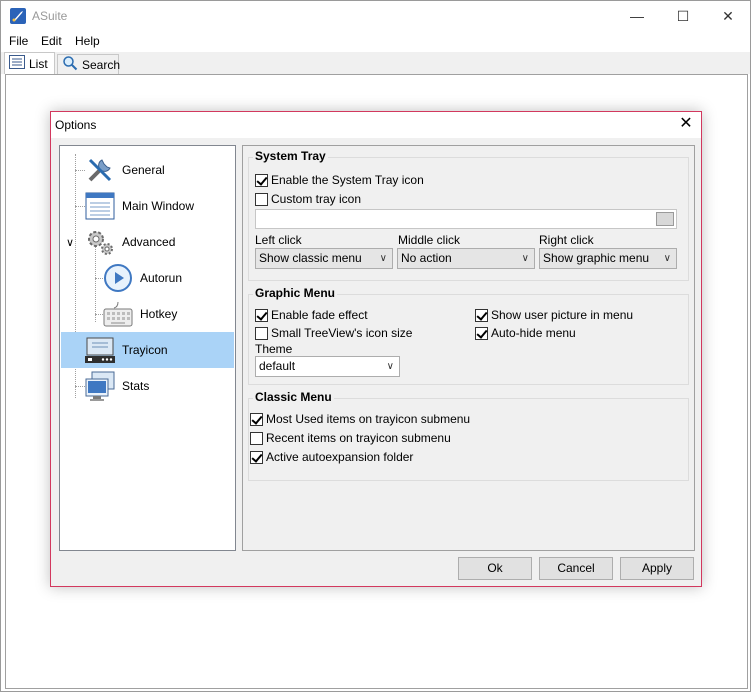 Image resolution: width=751 pixels, height=692 pixels. Describe the element at coordinates (274, 349) in the screenshot. I see `theme-label: Theme` at that location.